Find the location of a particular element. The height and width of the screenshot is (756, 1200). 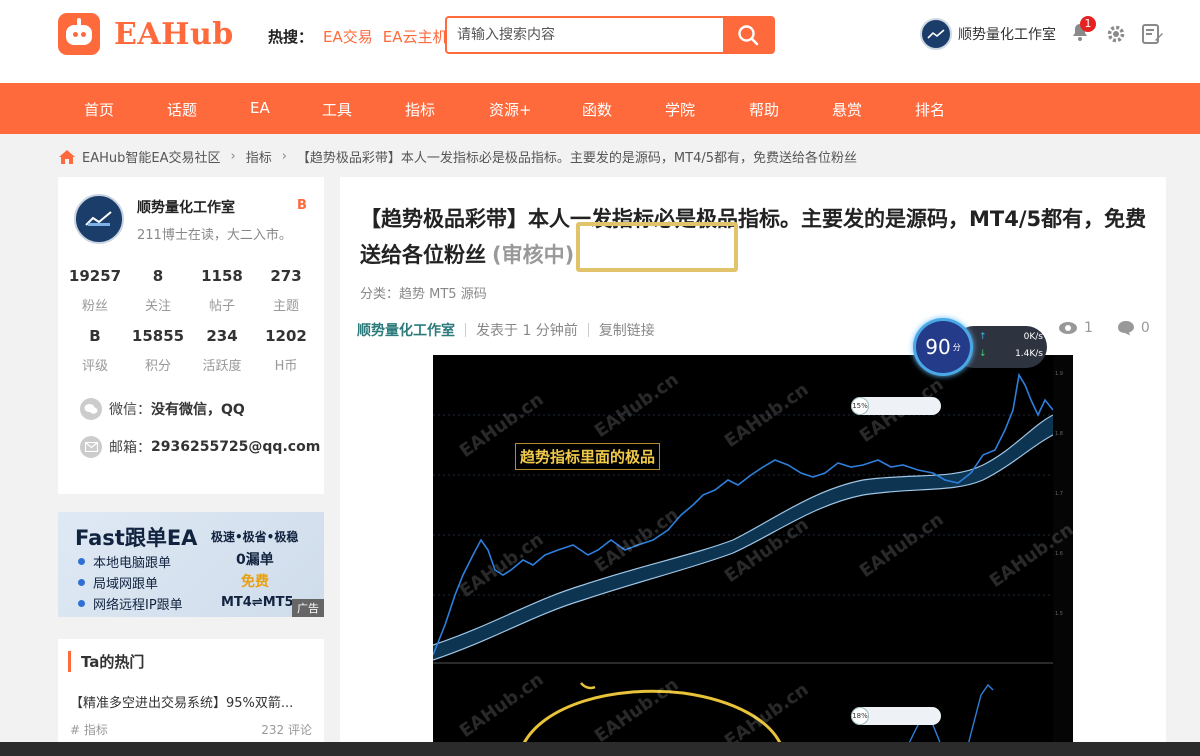

comment-icon is located at coordinates (1125, 328).